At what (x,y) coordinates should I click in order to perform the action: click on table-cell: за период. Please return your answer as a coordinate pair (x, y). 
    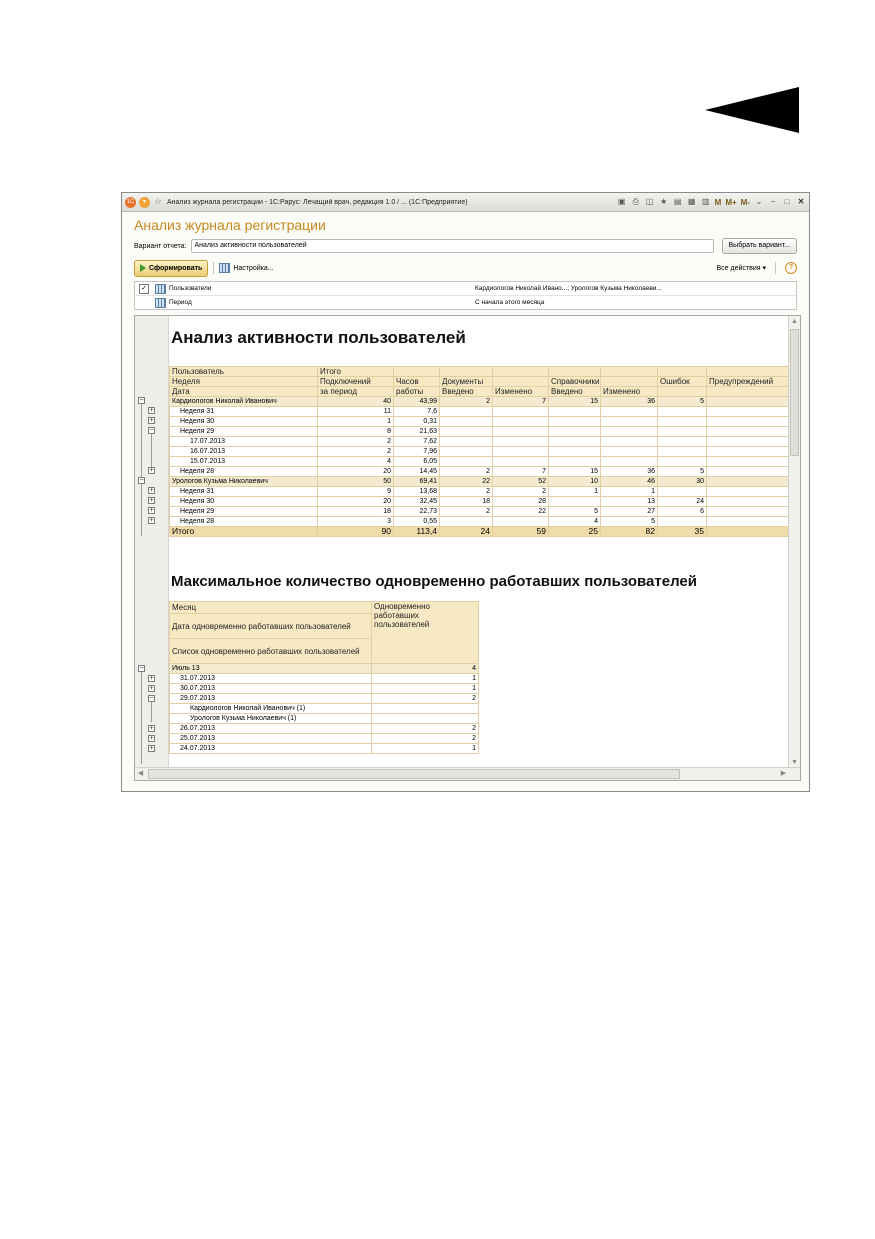
    Looking at the image, I should click on (355, 391).